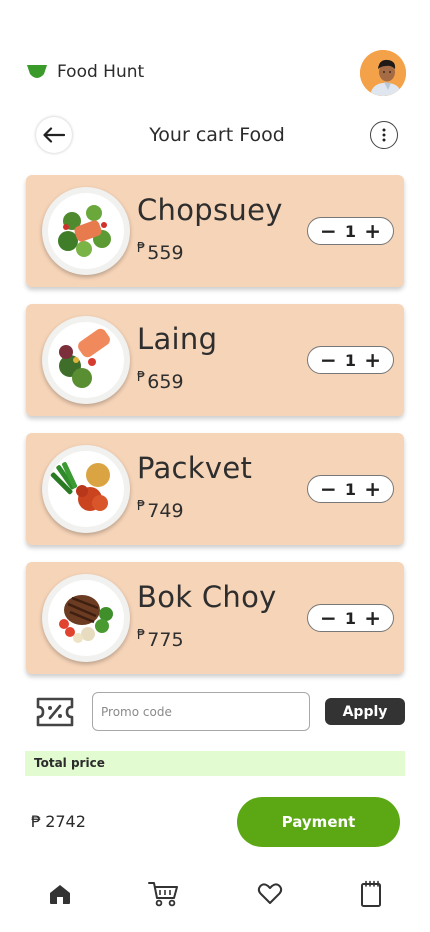 The image size is (430, 932). I want to click on notepad-icon, so click(371, 893).